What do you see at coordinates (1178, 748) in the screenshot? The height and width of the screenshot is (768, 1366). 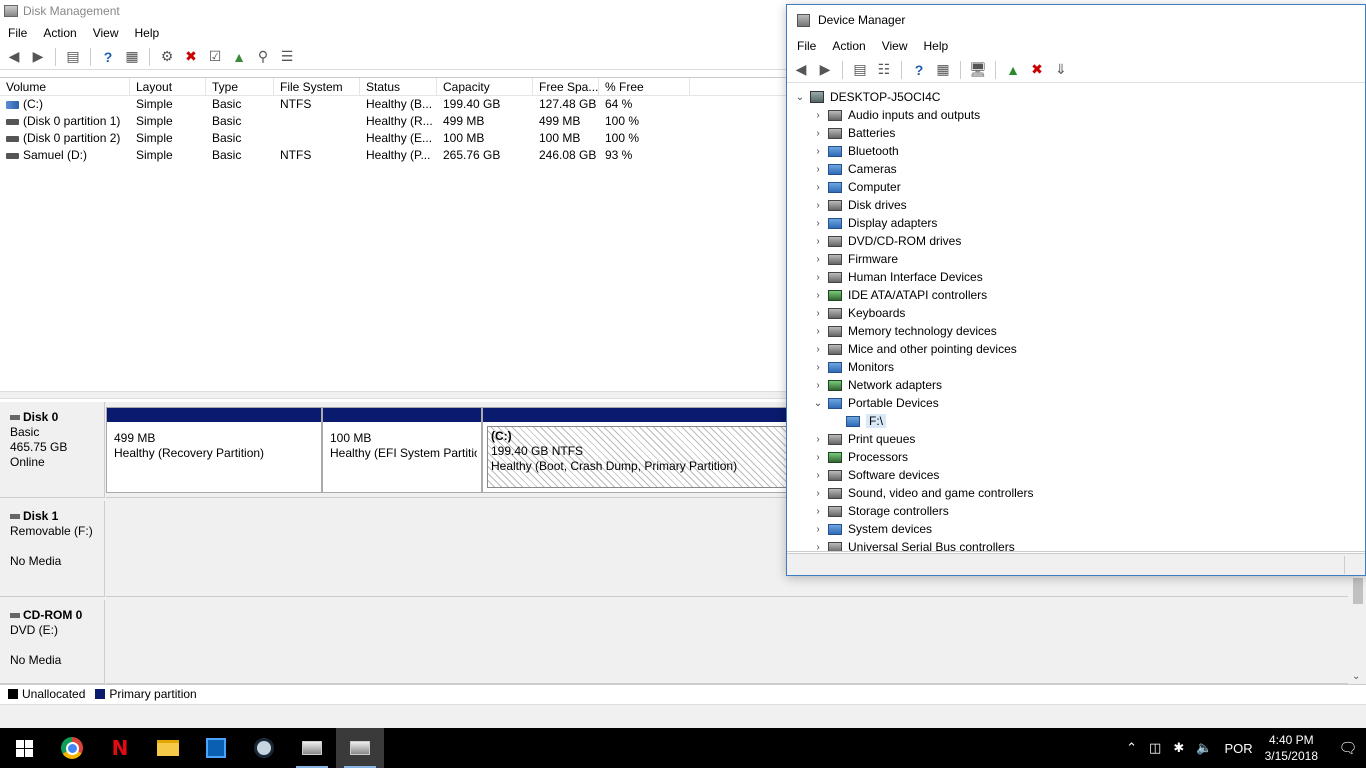 I see `wifi-icon: ✱` at bounding box center [1178, 748].